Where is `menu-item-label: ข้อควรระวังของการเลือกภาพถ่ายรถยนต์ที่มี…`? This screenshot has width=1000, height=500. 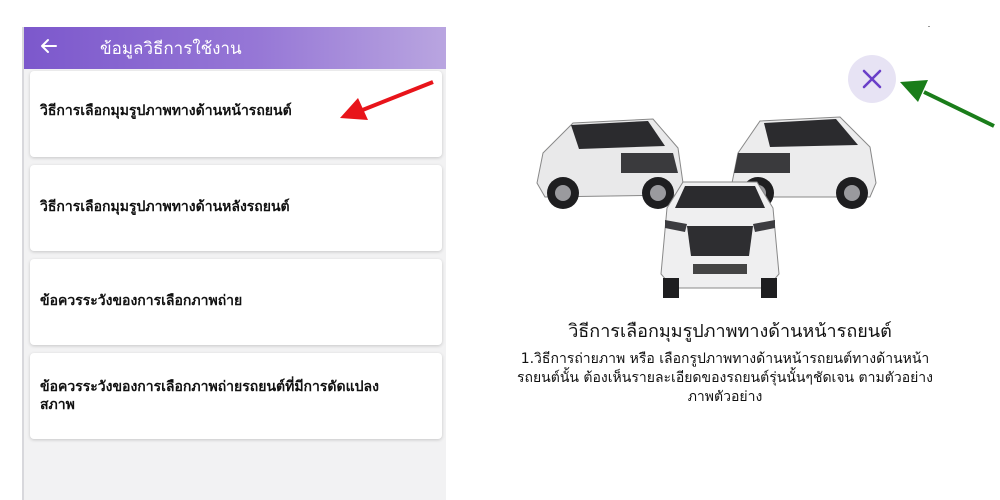 menu-item-label: ข้อควรระวังของการเลือกภาพถ่ายรถยนต์ที่มี… is located at coordinates (209, 396).